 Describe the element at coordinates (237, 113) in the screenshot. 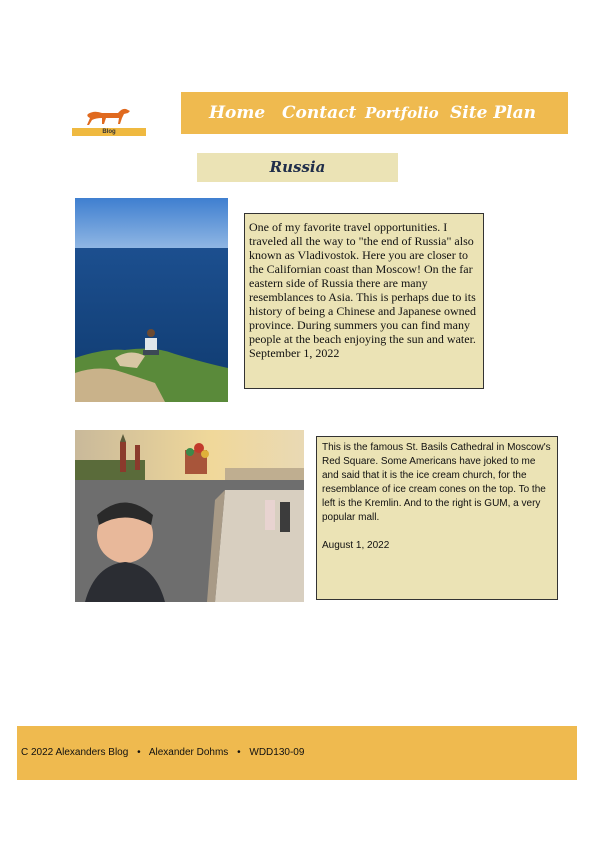

I see `nav-home: Home` at that location.